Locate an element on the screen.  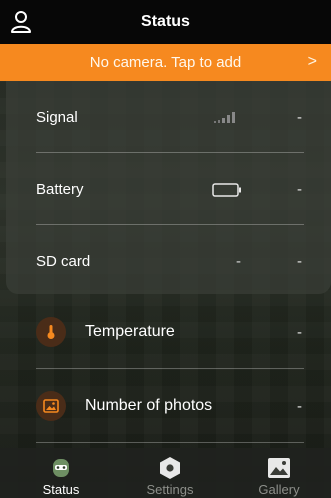
battery-value: - is located at coordinates (299, 189).